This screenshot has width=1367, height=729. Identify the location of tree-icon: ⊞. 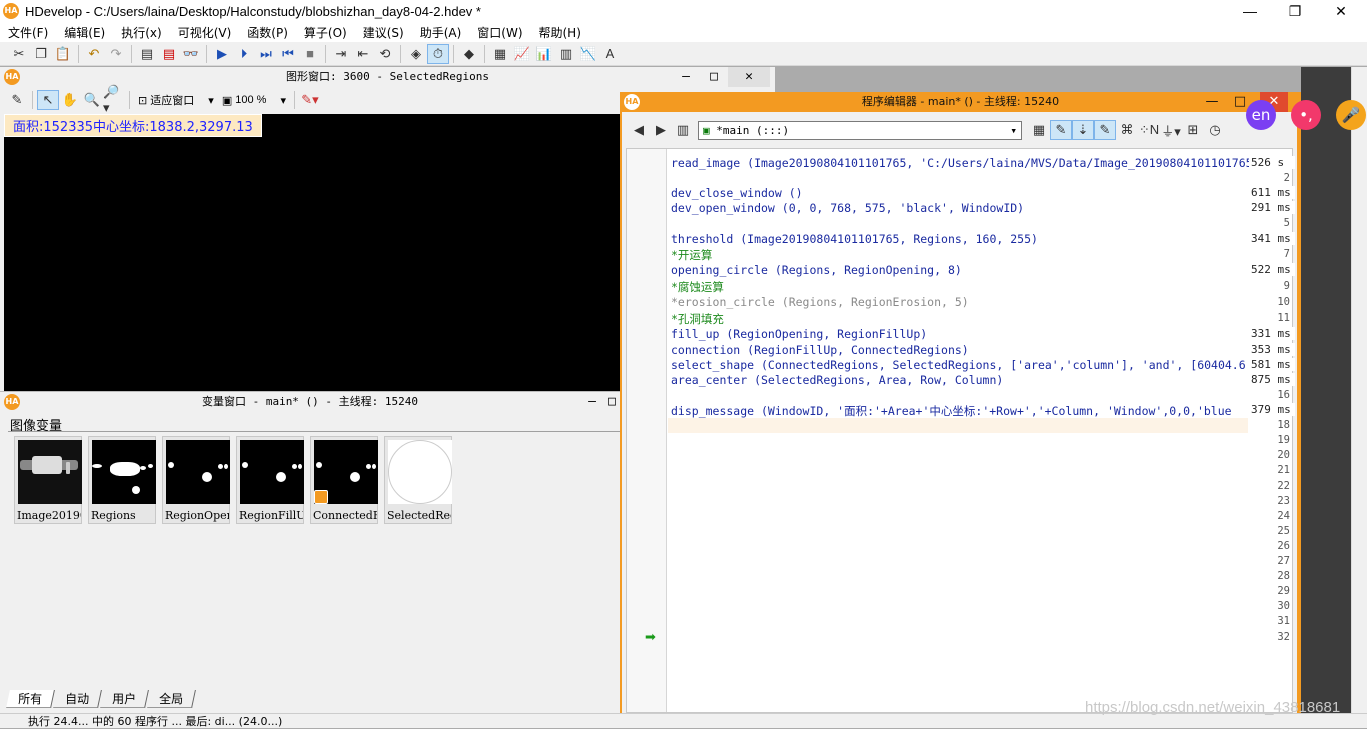
(1193, 130).